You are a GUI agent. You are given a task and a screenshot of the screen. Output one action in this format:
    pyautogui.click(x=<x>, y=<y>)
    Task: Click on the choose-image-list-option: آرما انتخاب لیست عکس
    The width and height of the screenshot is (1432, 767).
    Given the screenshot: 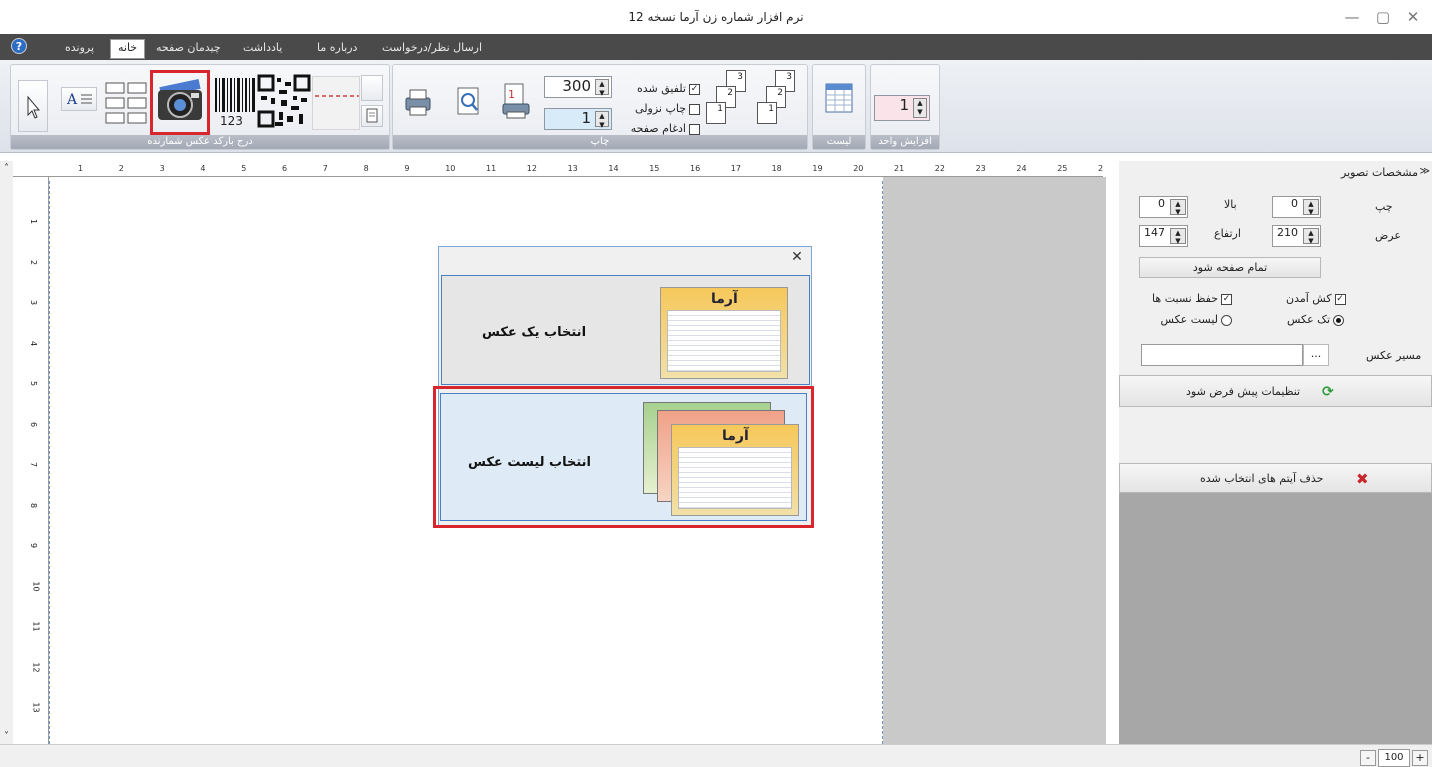 What is the action you would take?
    pyautogui.click(x=623, y=457)
    